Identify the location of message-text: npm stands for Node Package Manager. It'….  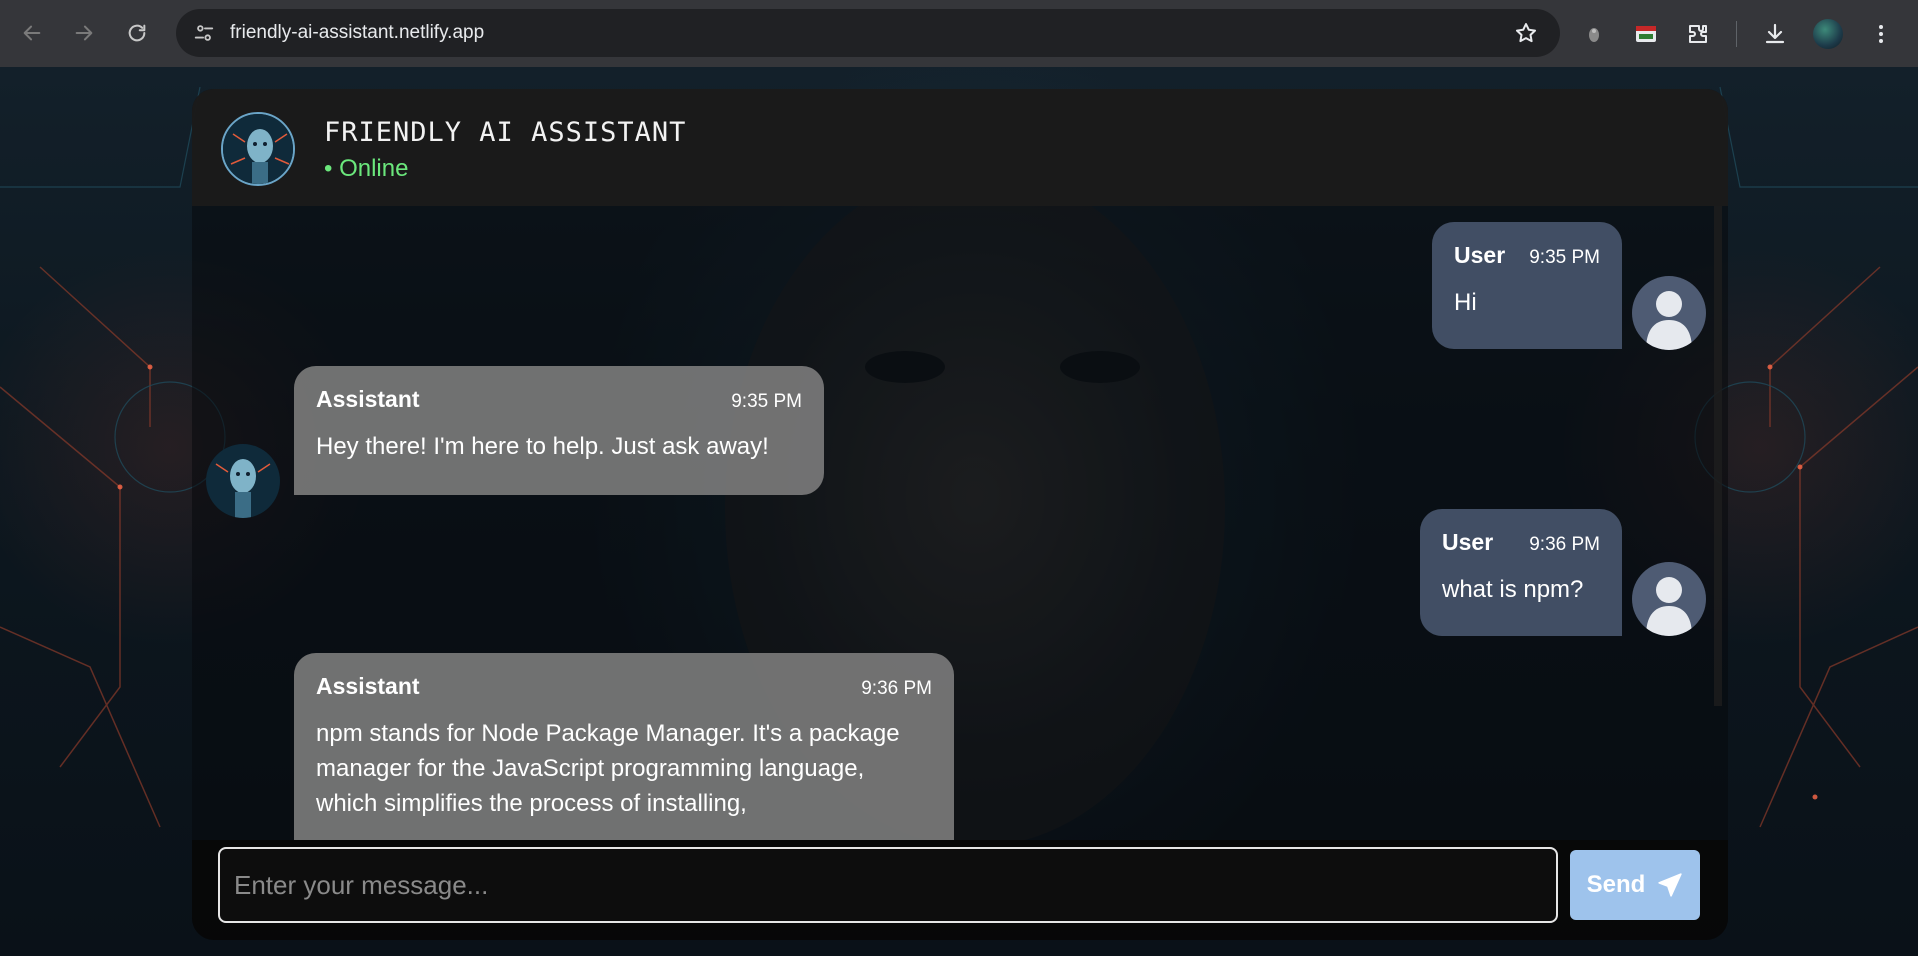
(608, 768).